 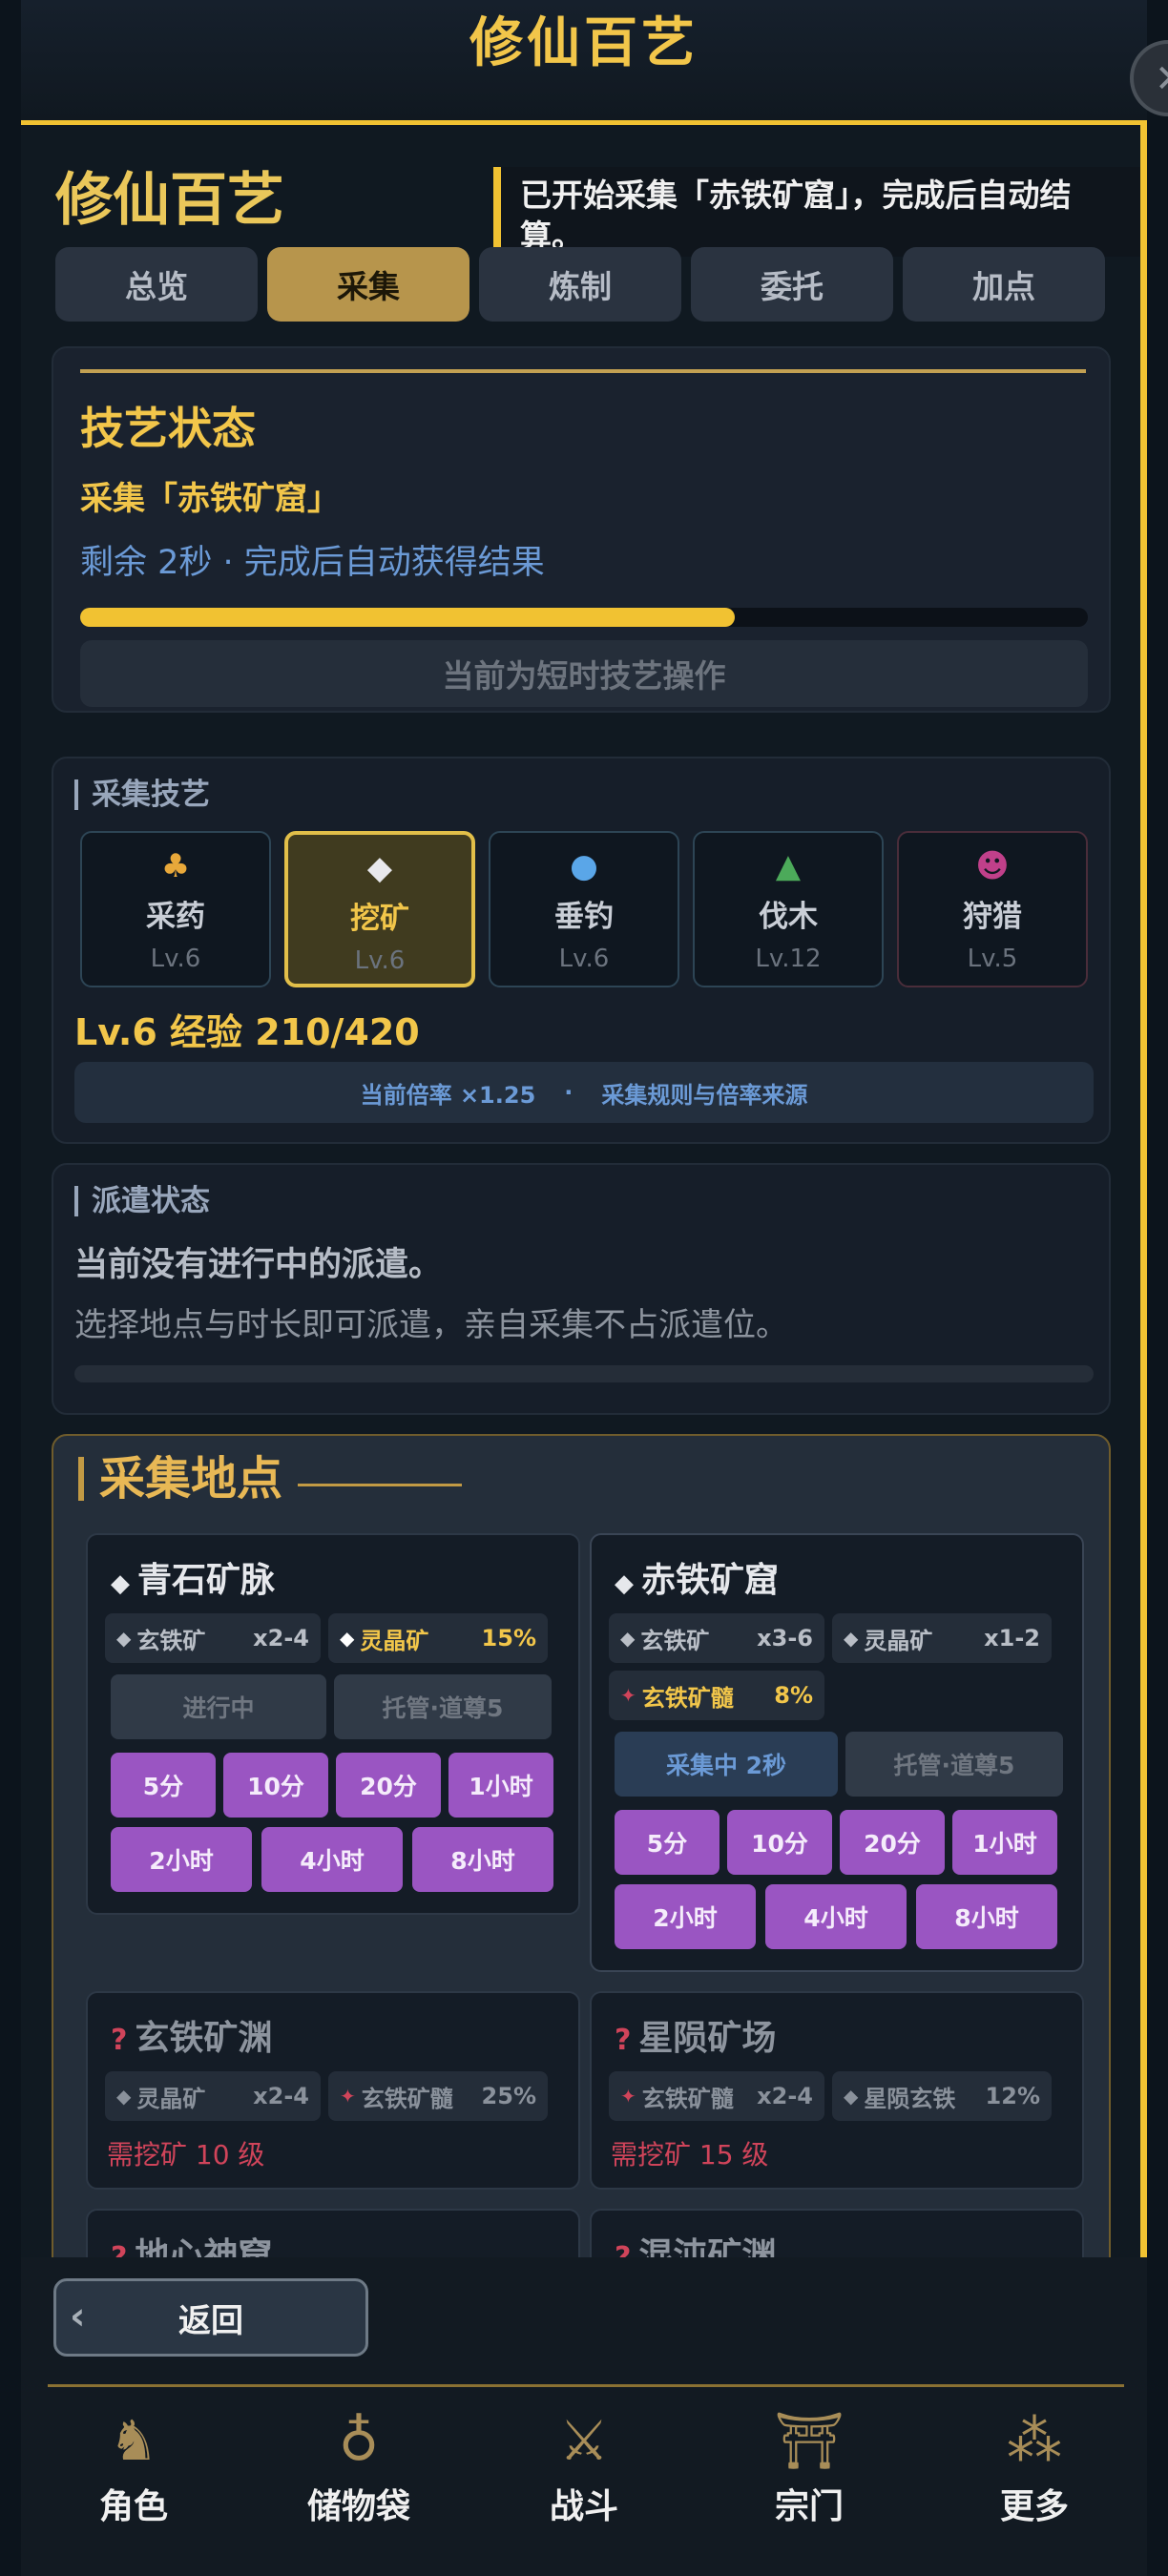 I want to click on close-icon: ✕, so click(x=1161, y=79).